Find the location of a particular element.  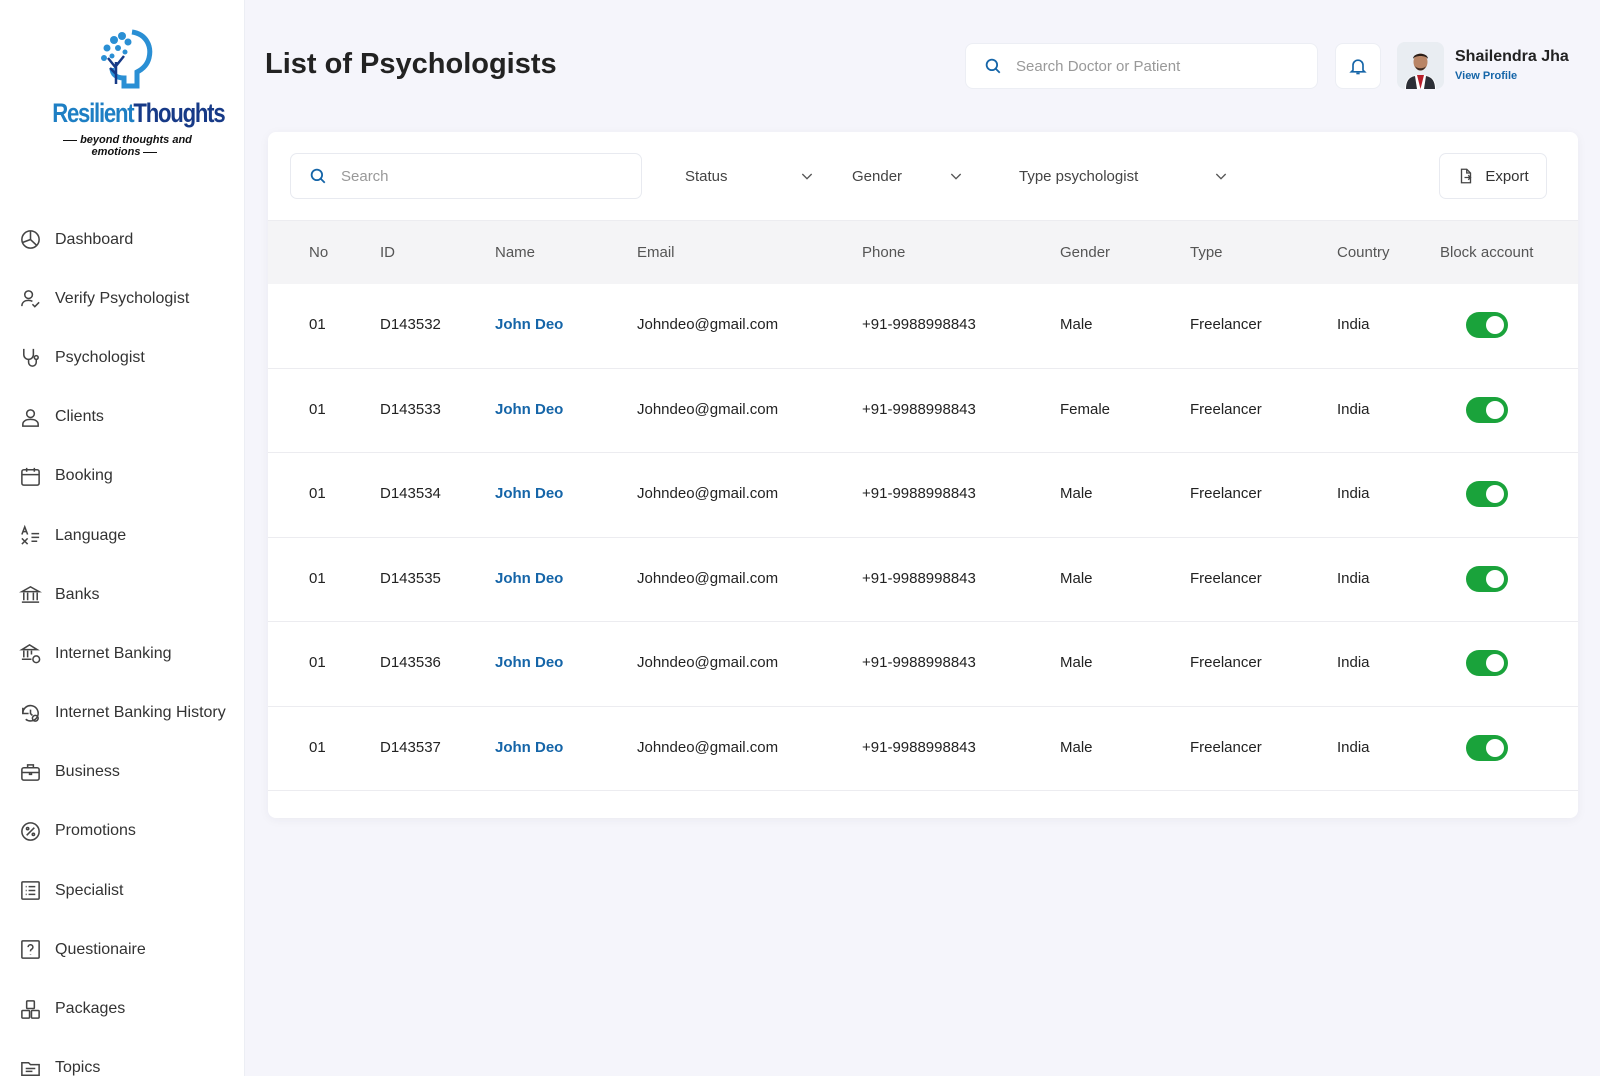

sidebar-item-label: Banks is located at coordinates (77, 594).